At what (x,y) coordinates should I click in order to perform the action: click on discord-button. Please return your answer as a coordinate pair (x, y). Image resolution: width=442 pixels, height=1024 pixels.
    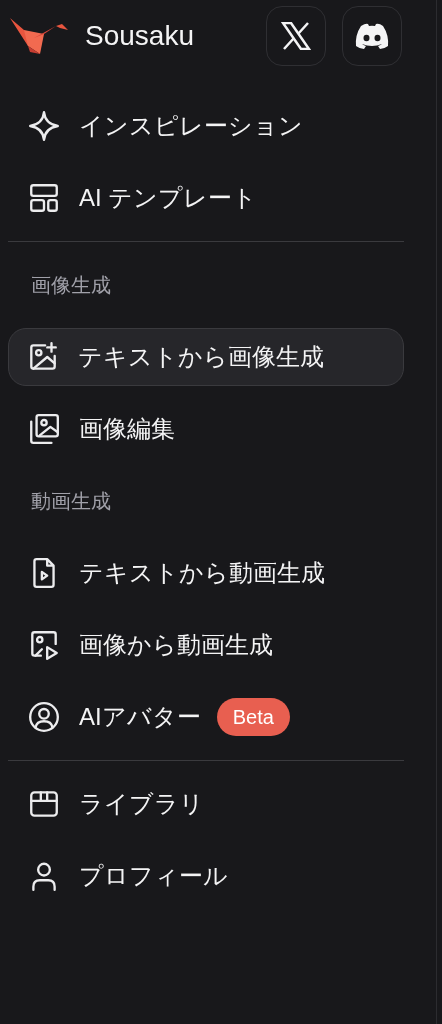
    Looking at the image, I should click on (372, 36).